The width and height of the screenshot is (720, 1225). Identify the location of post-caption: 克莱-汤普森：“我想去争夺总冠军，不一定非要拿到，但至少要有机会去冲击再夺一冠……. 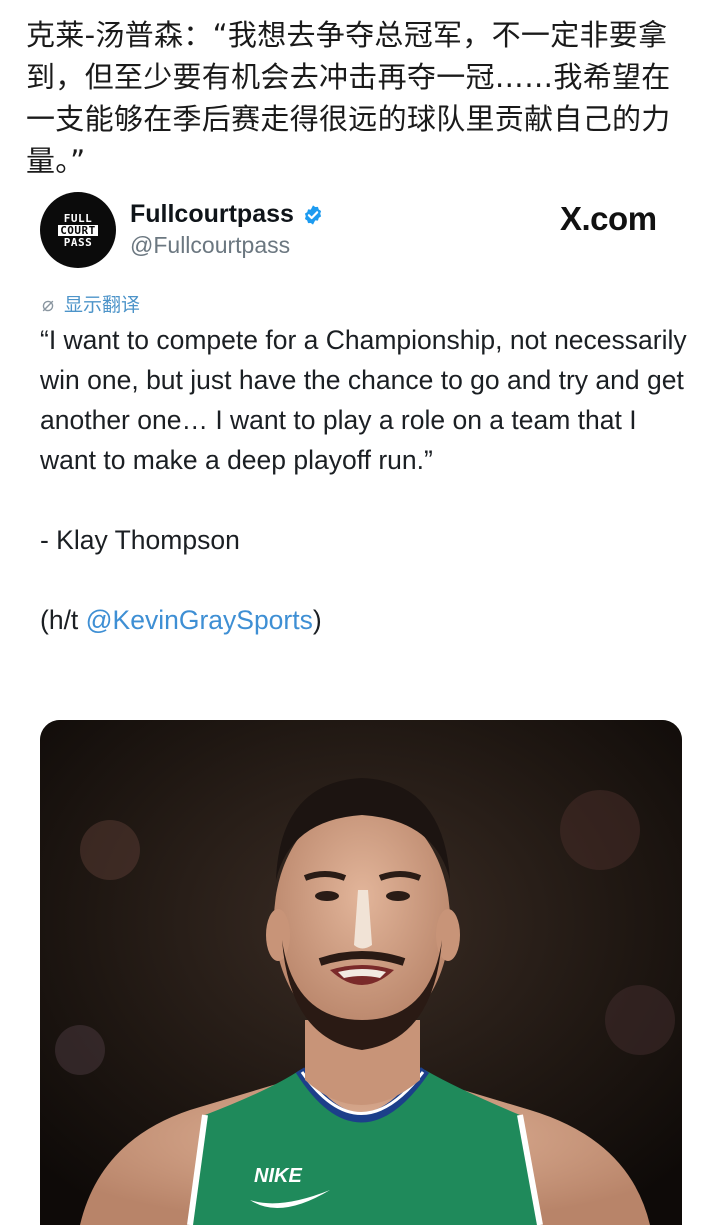
(348, 98).